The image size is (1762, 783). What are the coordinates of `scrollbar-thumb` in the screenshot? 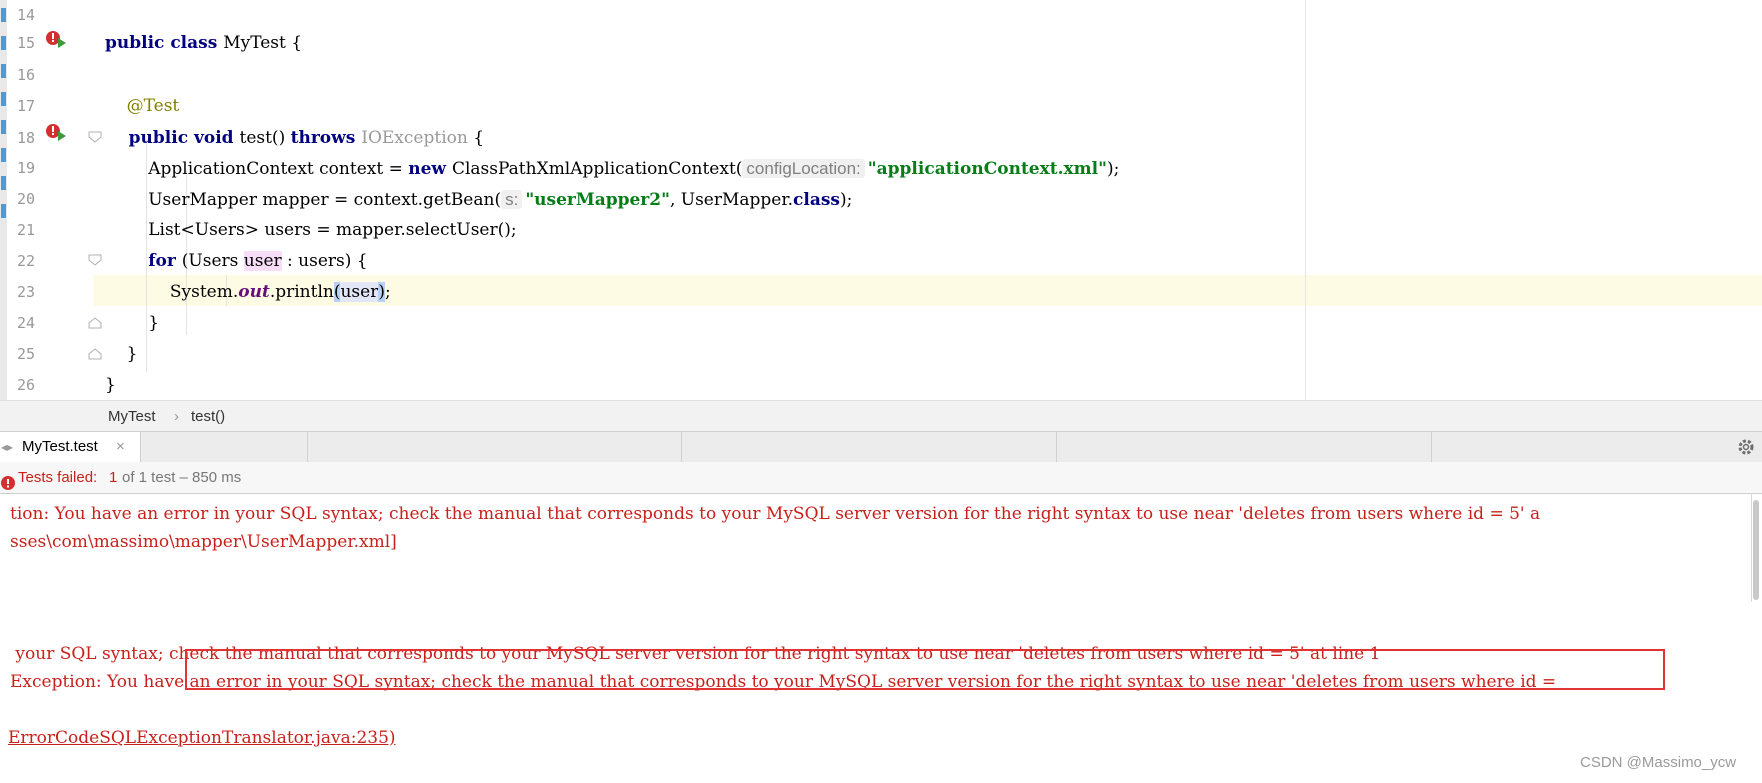 It's located at (1756, 550).